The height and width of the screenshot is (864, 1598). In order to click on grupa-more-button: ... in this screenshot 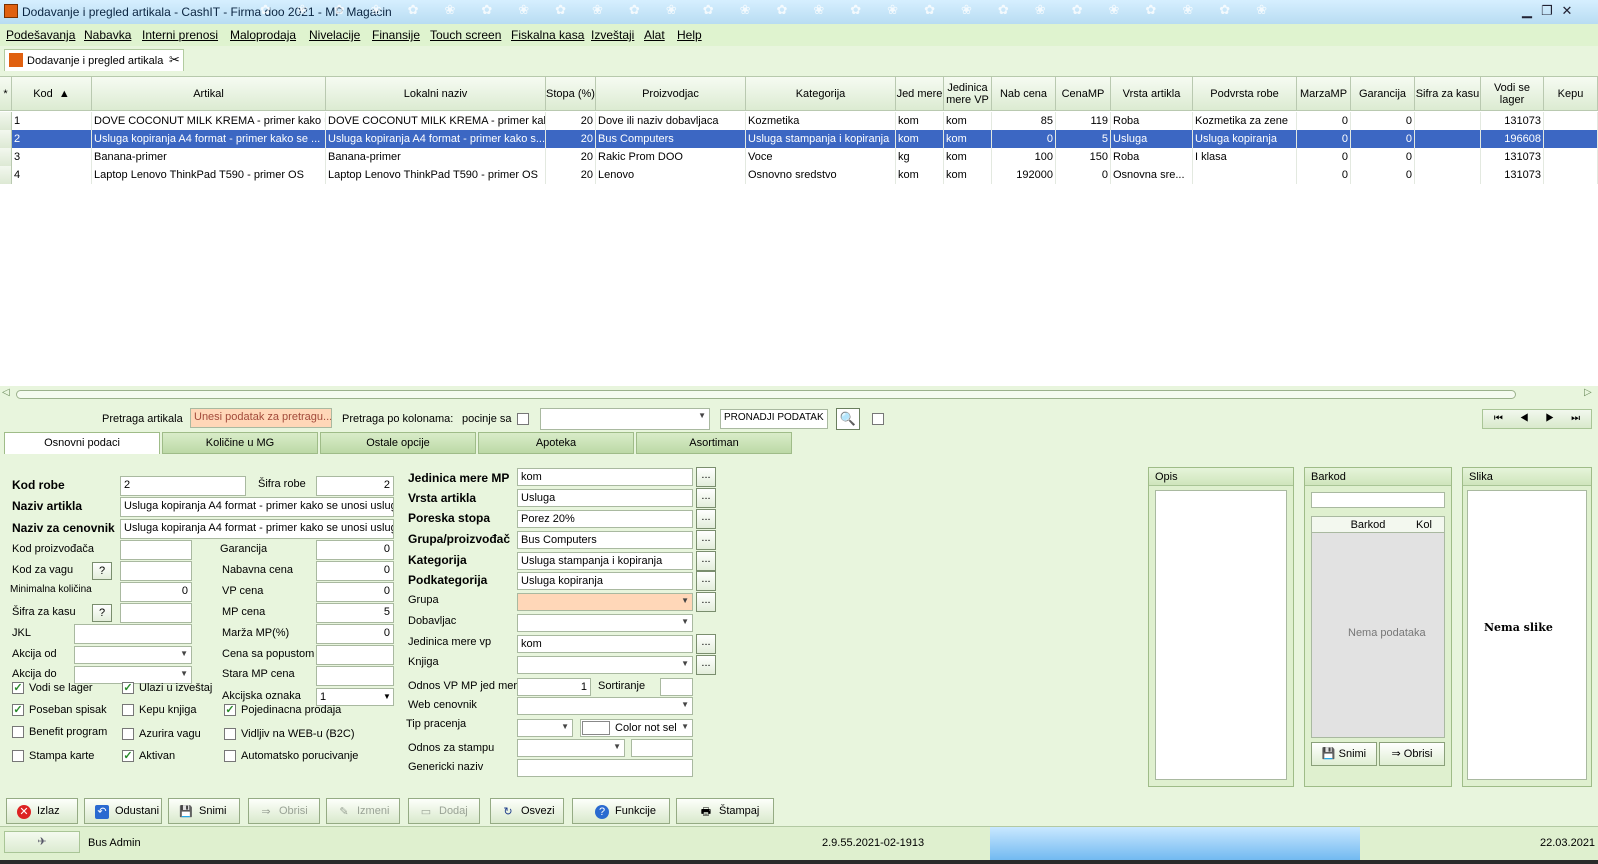, I will do `click(706, 602)`.